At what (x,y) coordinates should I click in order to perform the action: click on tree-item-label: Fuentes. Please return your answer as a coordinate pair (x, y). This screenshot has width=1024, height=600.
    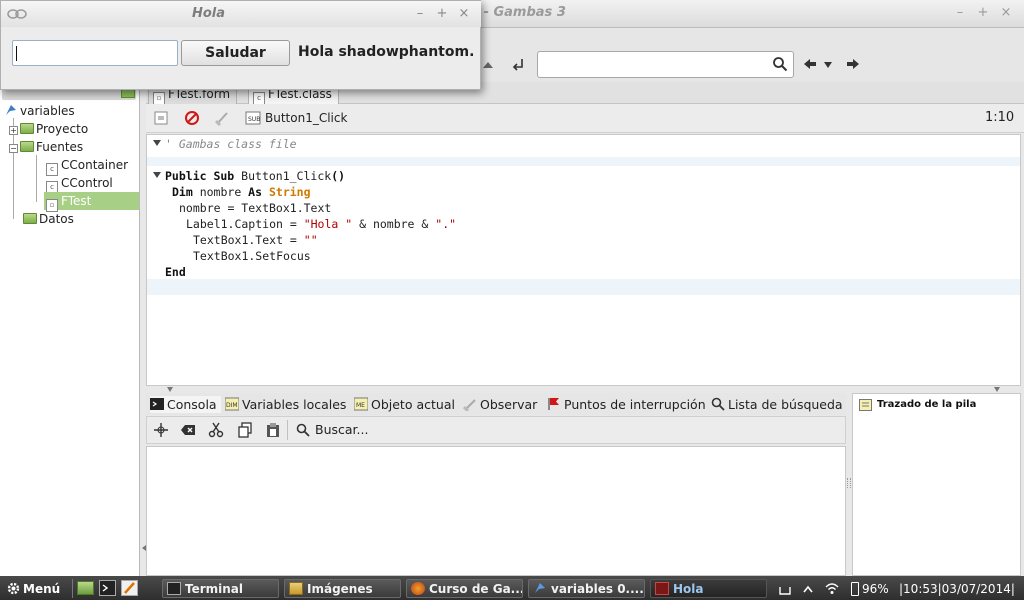
    Looking at the image, I should click on (60, 147).